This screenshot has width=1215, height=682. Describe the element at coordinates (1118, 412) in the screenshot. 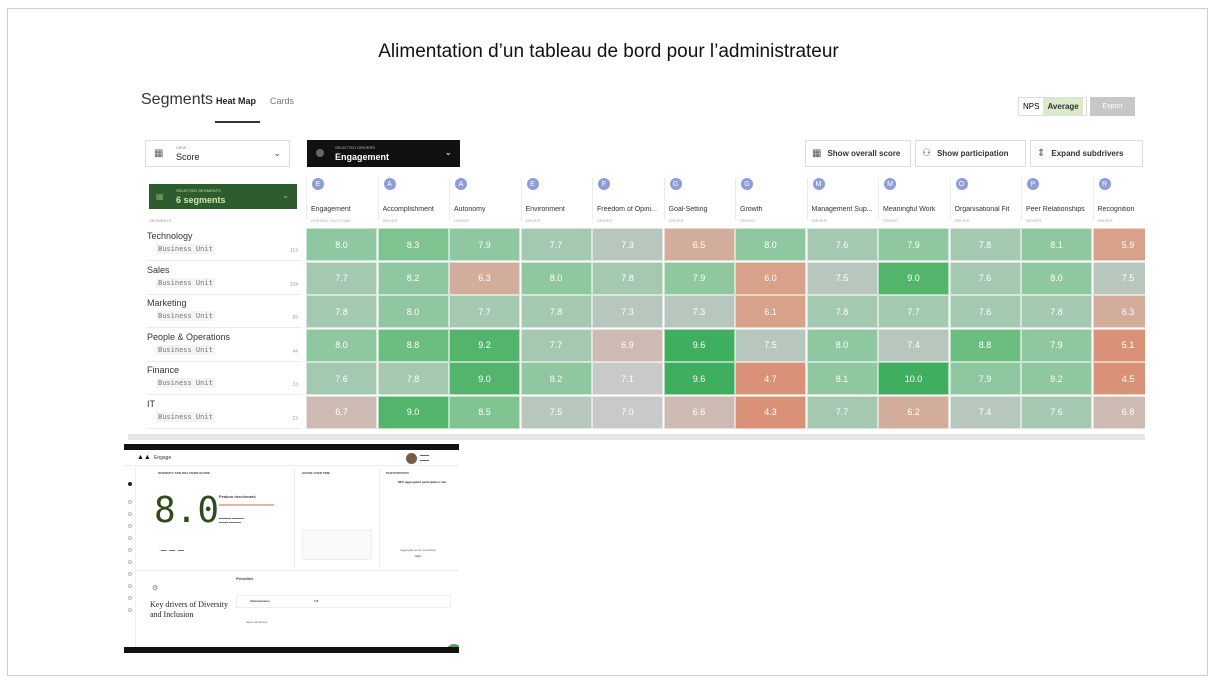

I see `heatmap-cell: 6.8` at that location.